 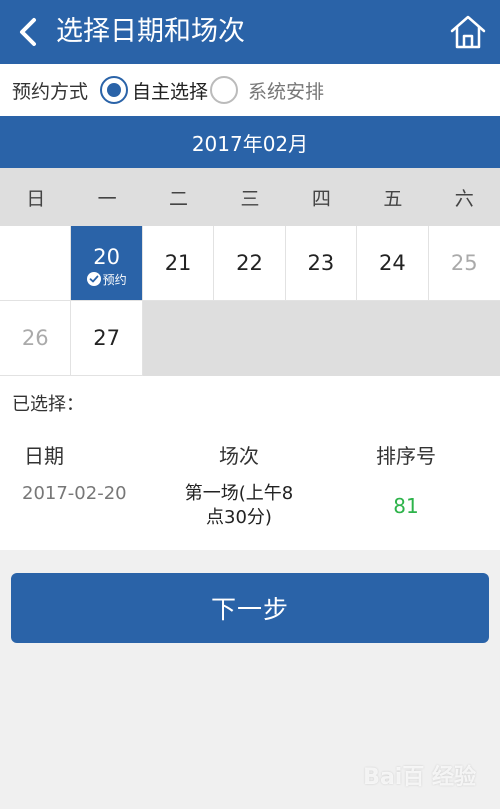 I want to click on session-line-2: 点30分), so click(x=239, y=517).